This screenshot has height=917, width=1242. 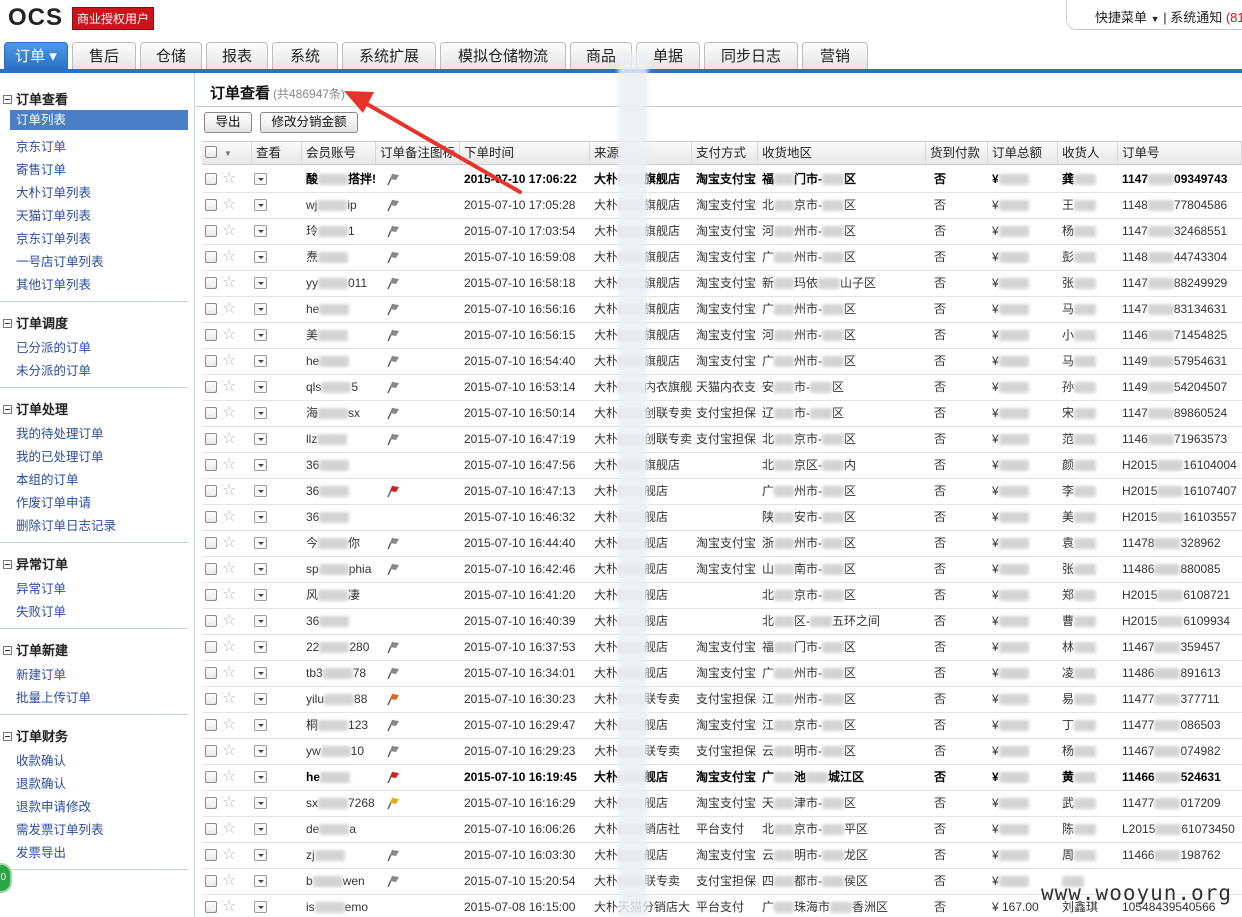 What do you see at coordinates (1088, 153) in the screenshot?
I see `column-header: 收货人` at bounding box center [1088, 153].